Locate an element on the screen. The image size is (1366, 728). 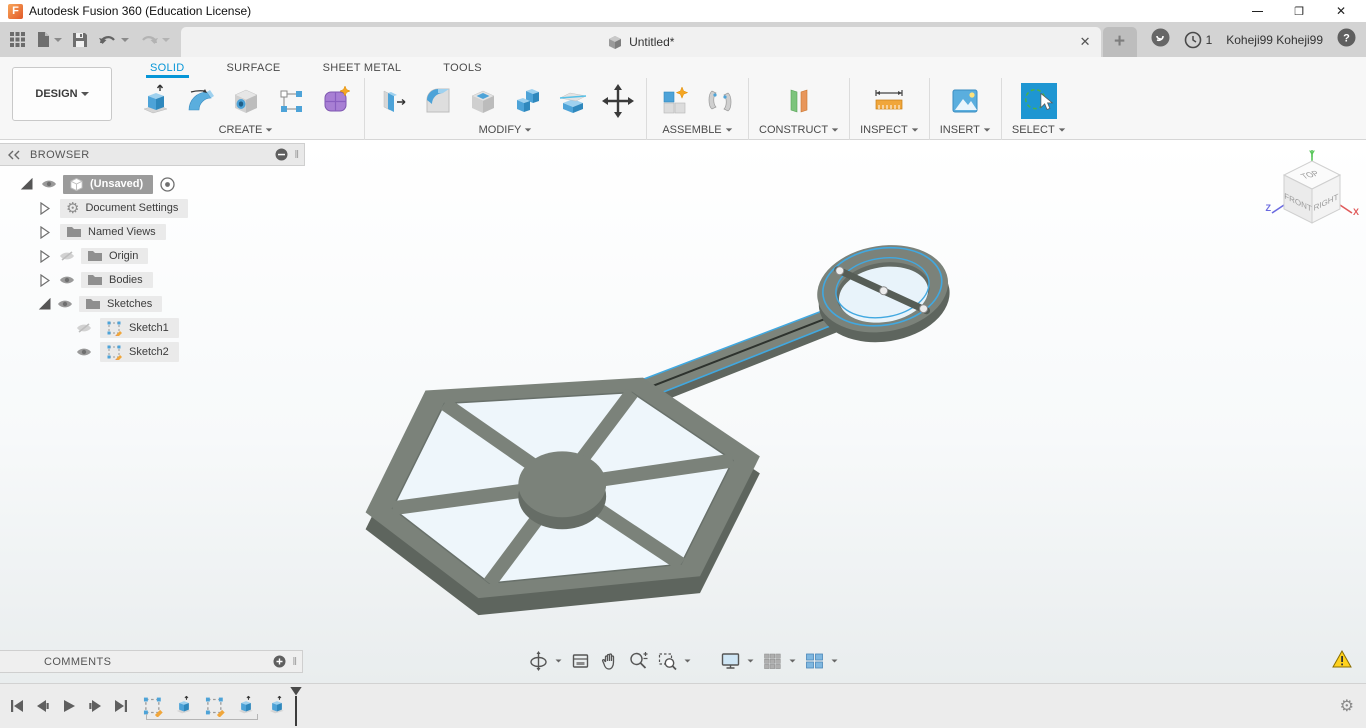
split-body-icon is located at coordinates (573, 101).